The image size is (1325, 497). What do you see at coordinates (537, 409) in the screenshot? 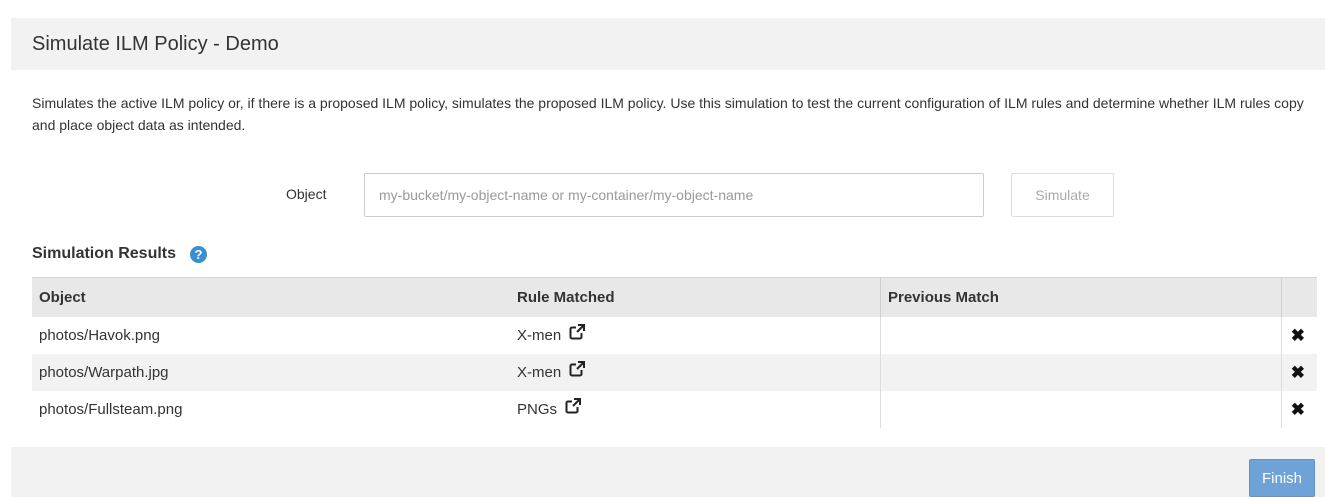
I see `rule-link: PNGs` at bounding box center [537, 409].